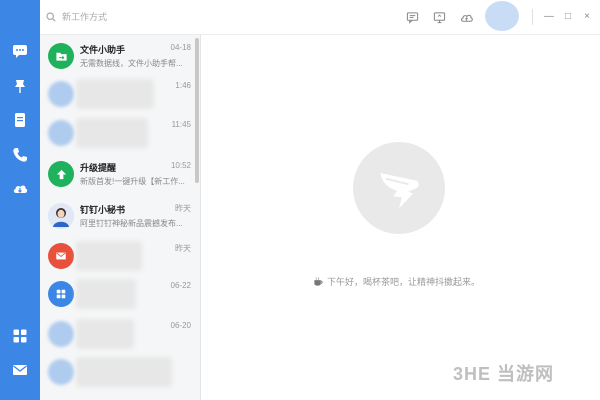 The height and width of the screenshot is (400, 600). What do you see at coordinates (504, 374) in the screenshot?
I see `watermark: 3HE 当游网` at bounding box center [504, 374].